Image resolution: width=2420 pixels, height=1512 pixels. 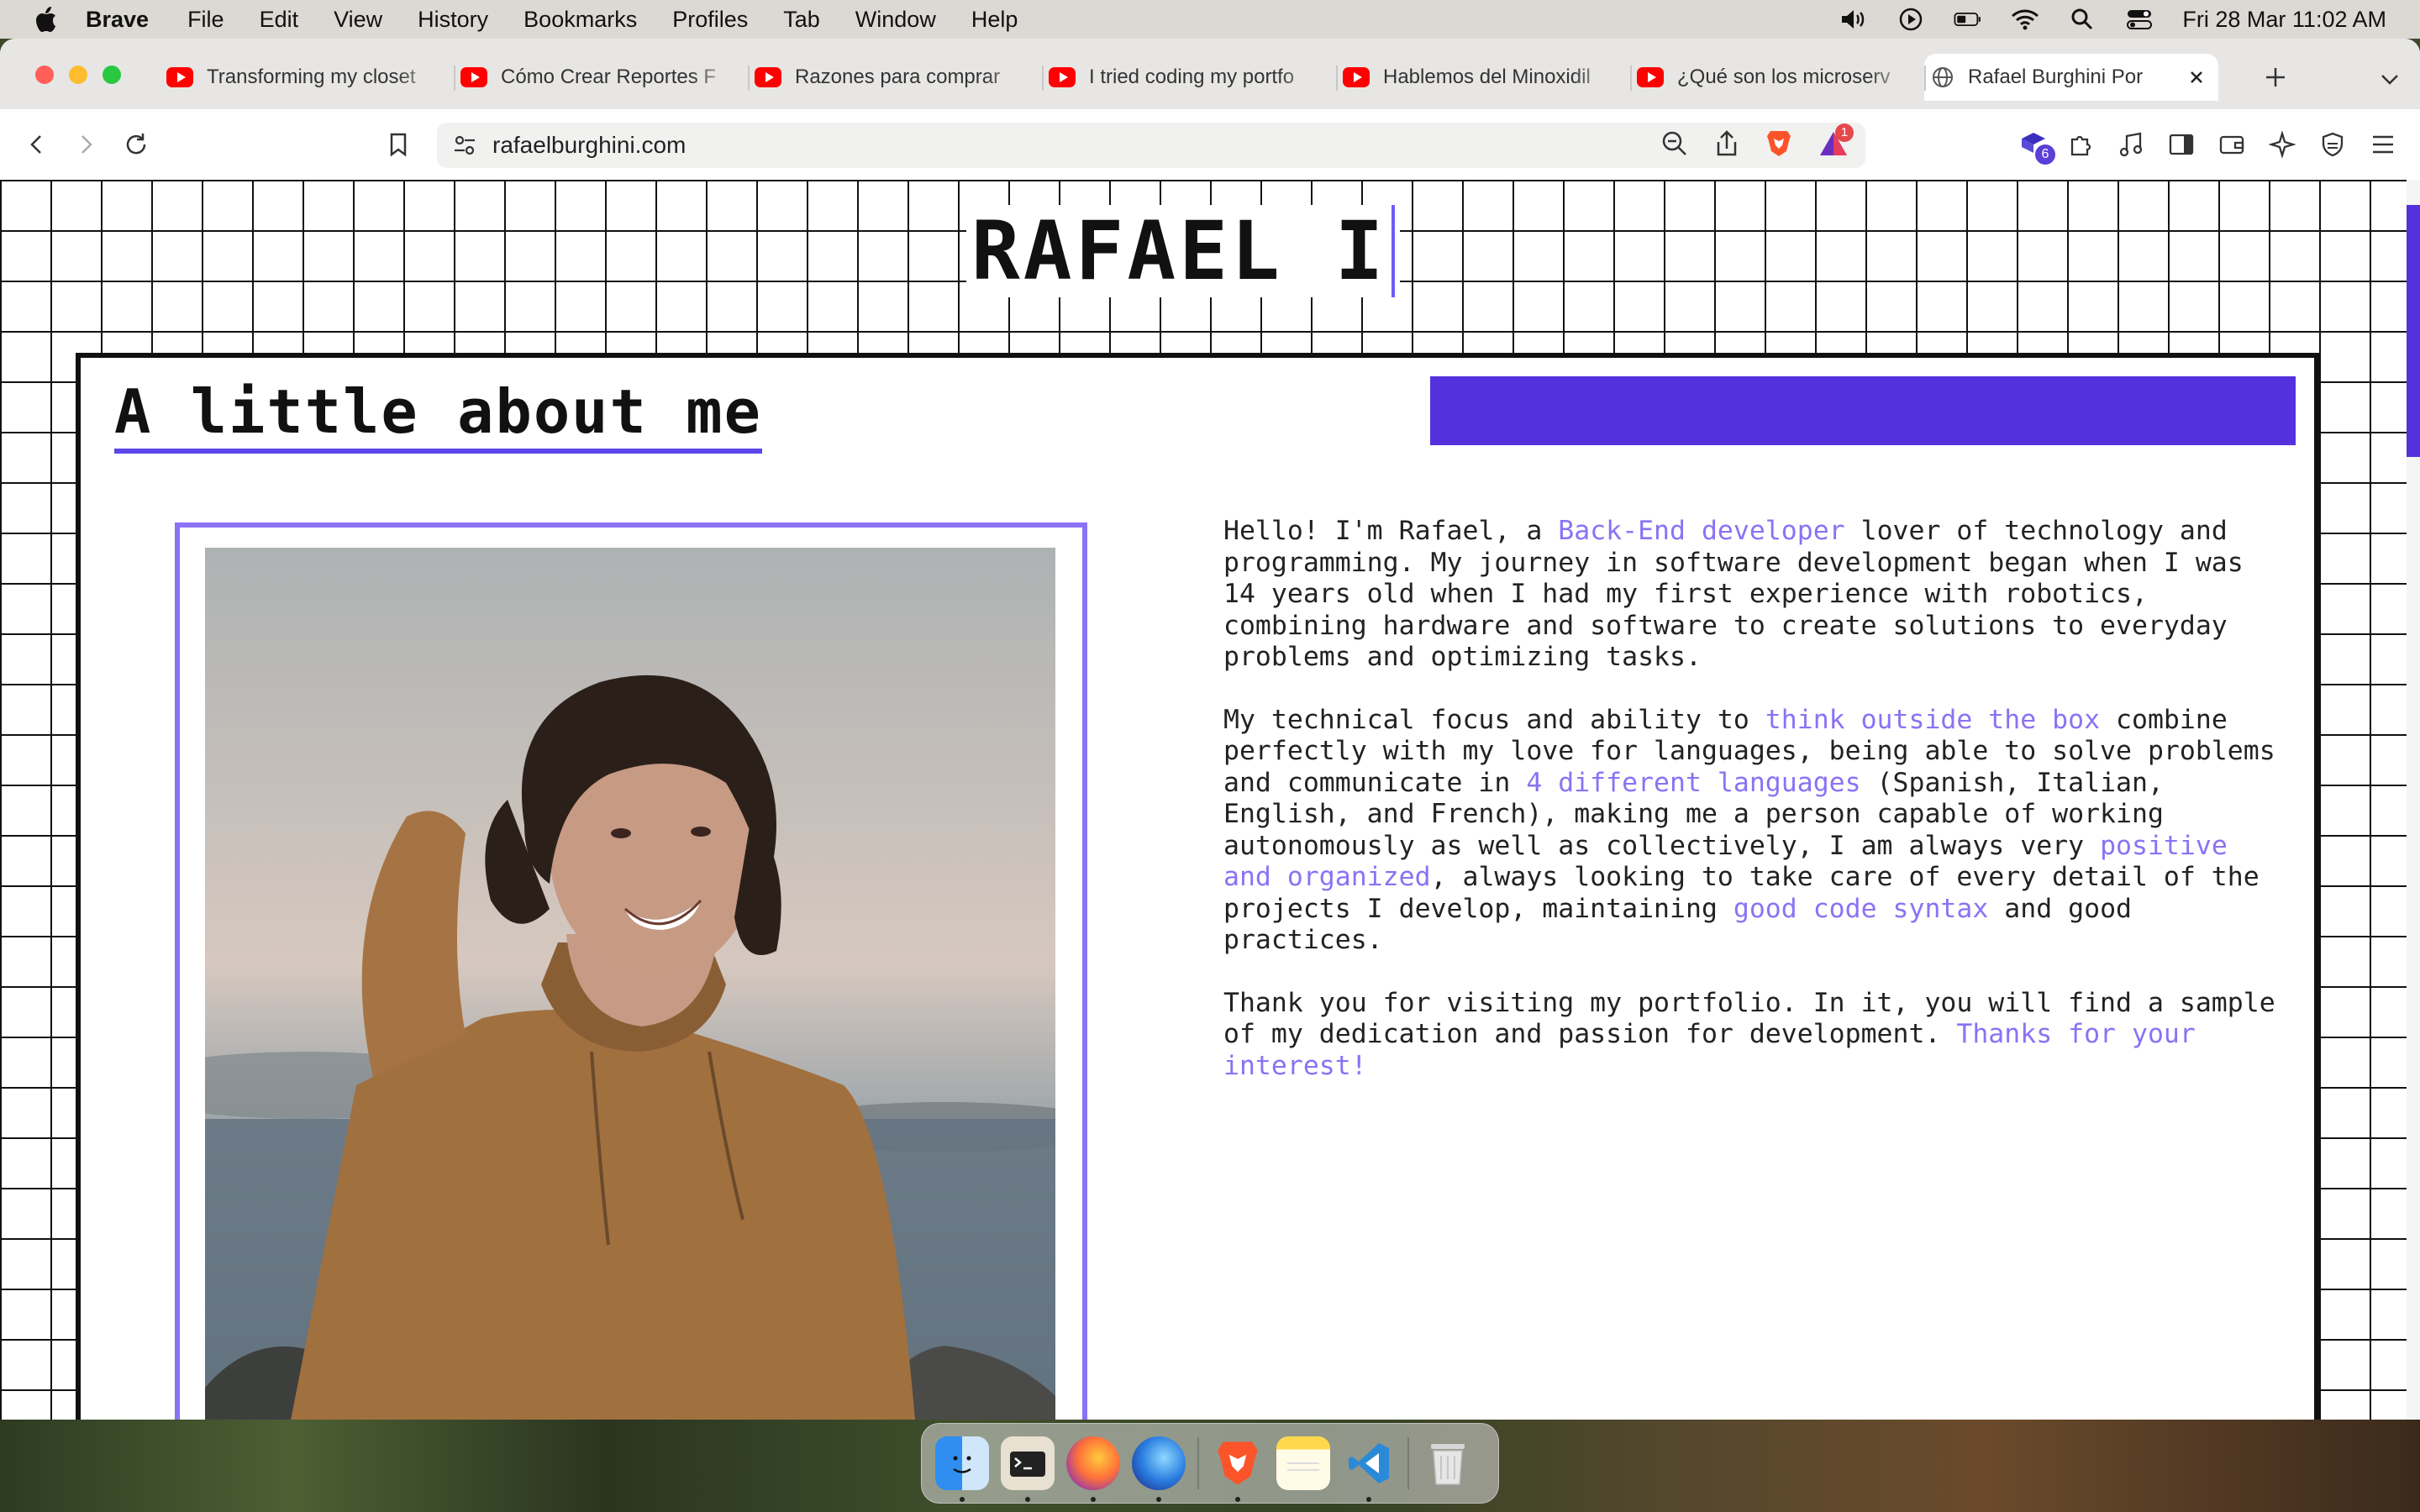 I want to click on zoom-window-button, so click(x=112, y=75).